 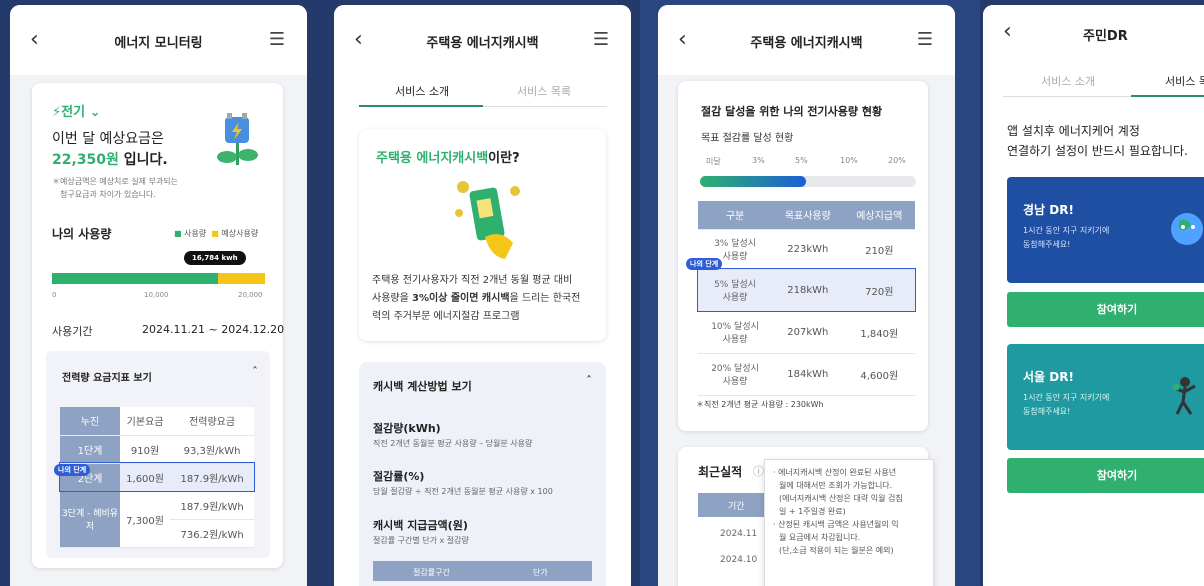 I want to click on formula-desc: 당월 절감량 ÷ 직전 2개년 동월분 평균 사용량 x 100, so click(x=463, y=491).